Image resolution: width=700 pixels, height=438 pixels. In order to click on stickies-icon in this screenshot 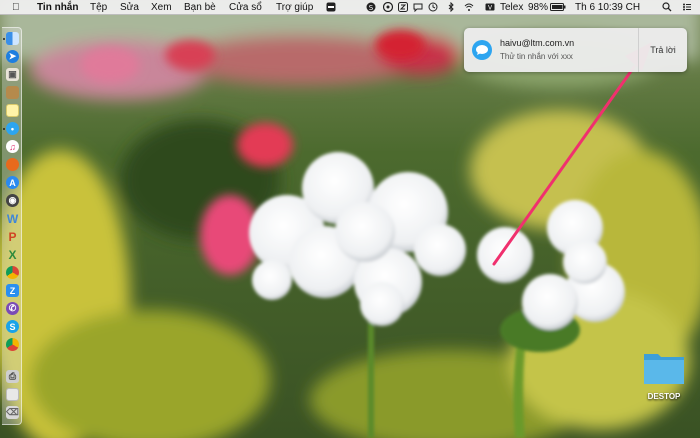, I will do `click(12, 110)`.